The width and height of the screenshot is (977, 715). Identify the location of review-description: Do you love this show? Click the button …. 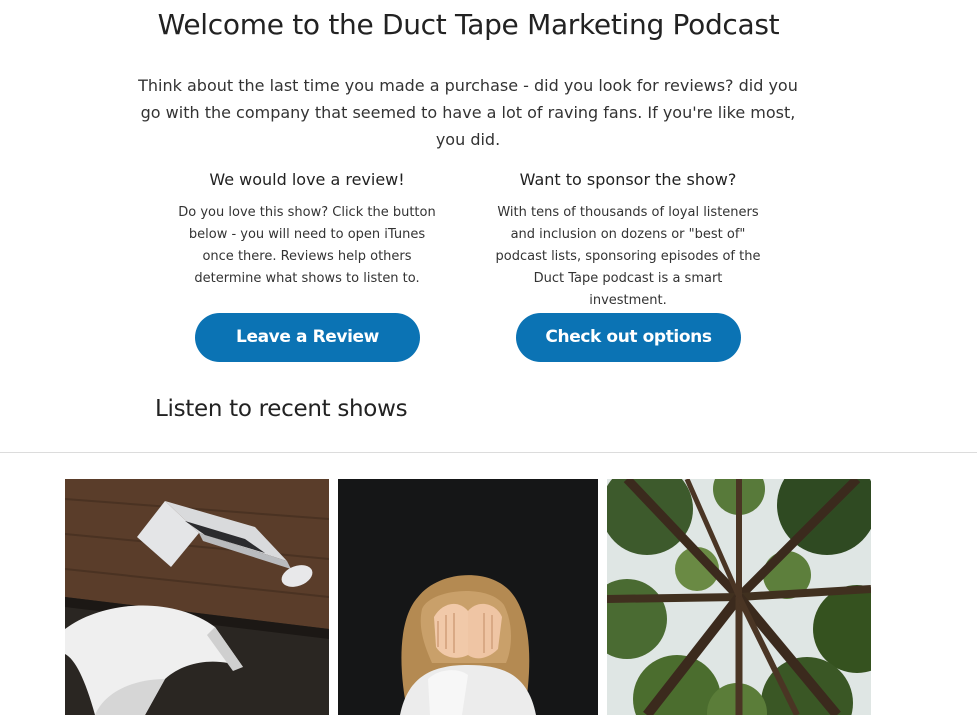
(307, 245).